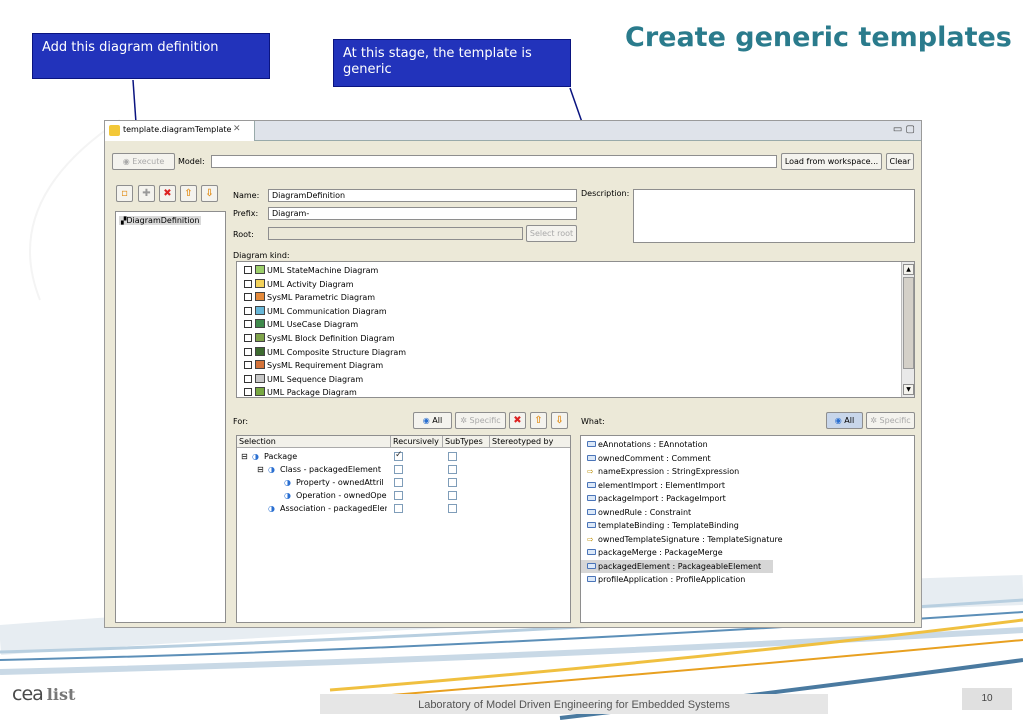 The image size is (1023, 723). Describe the element at coordinates (605, 193) in the screenshot. I see `description-label: Description:` at that location.